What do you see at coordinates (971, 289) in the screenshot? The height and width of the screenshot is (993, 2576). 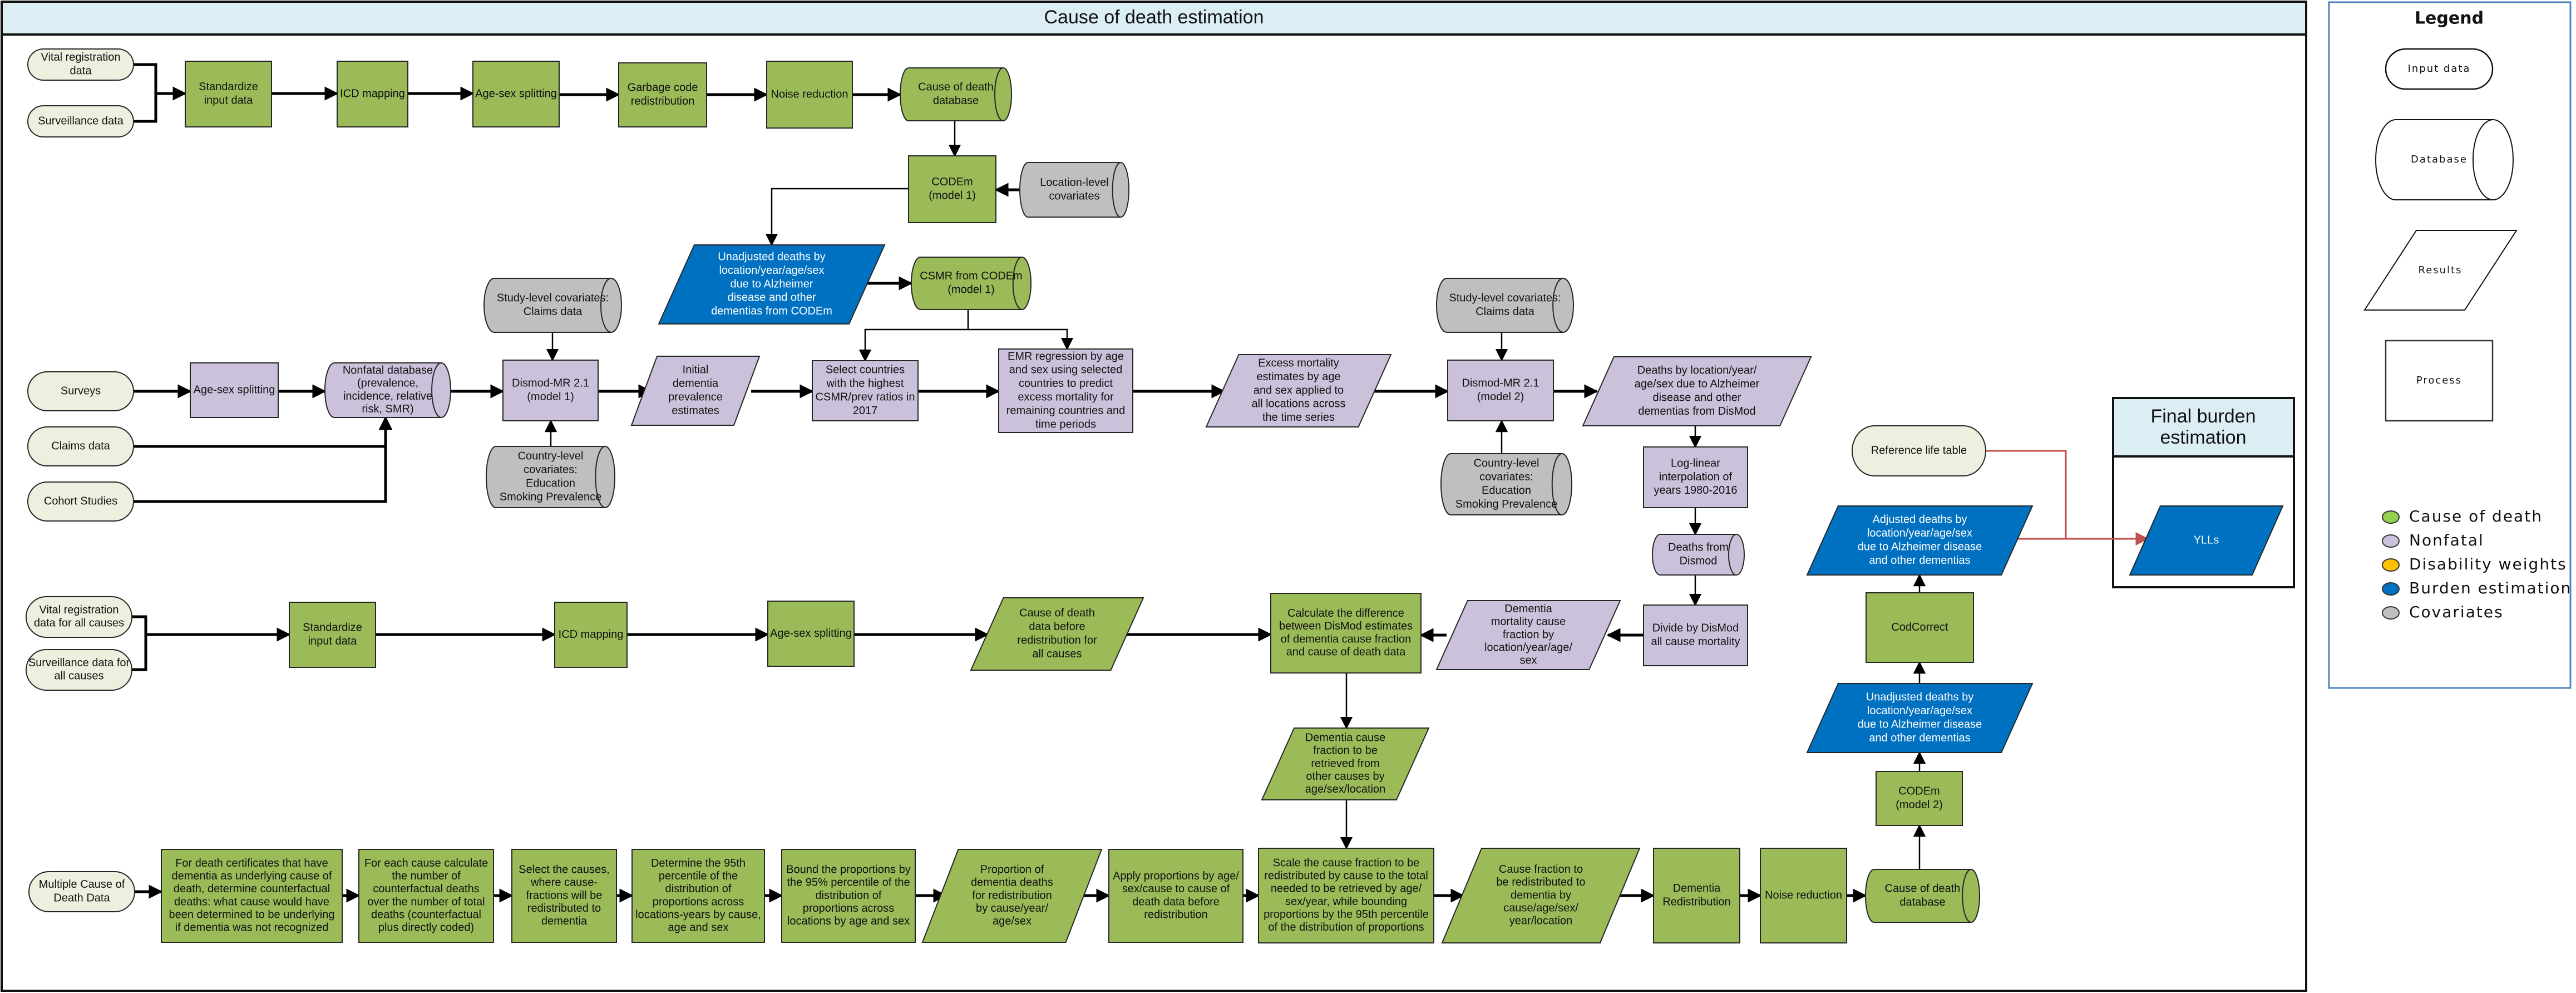 I see `node-label-line: (model 1)` at bounding box center [971, 289].